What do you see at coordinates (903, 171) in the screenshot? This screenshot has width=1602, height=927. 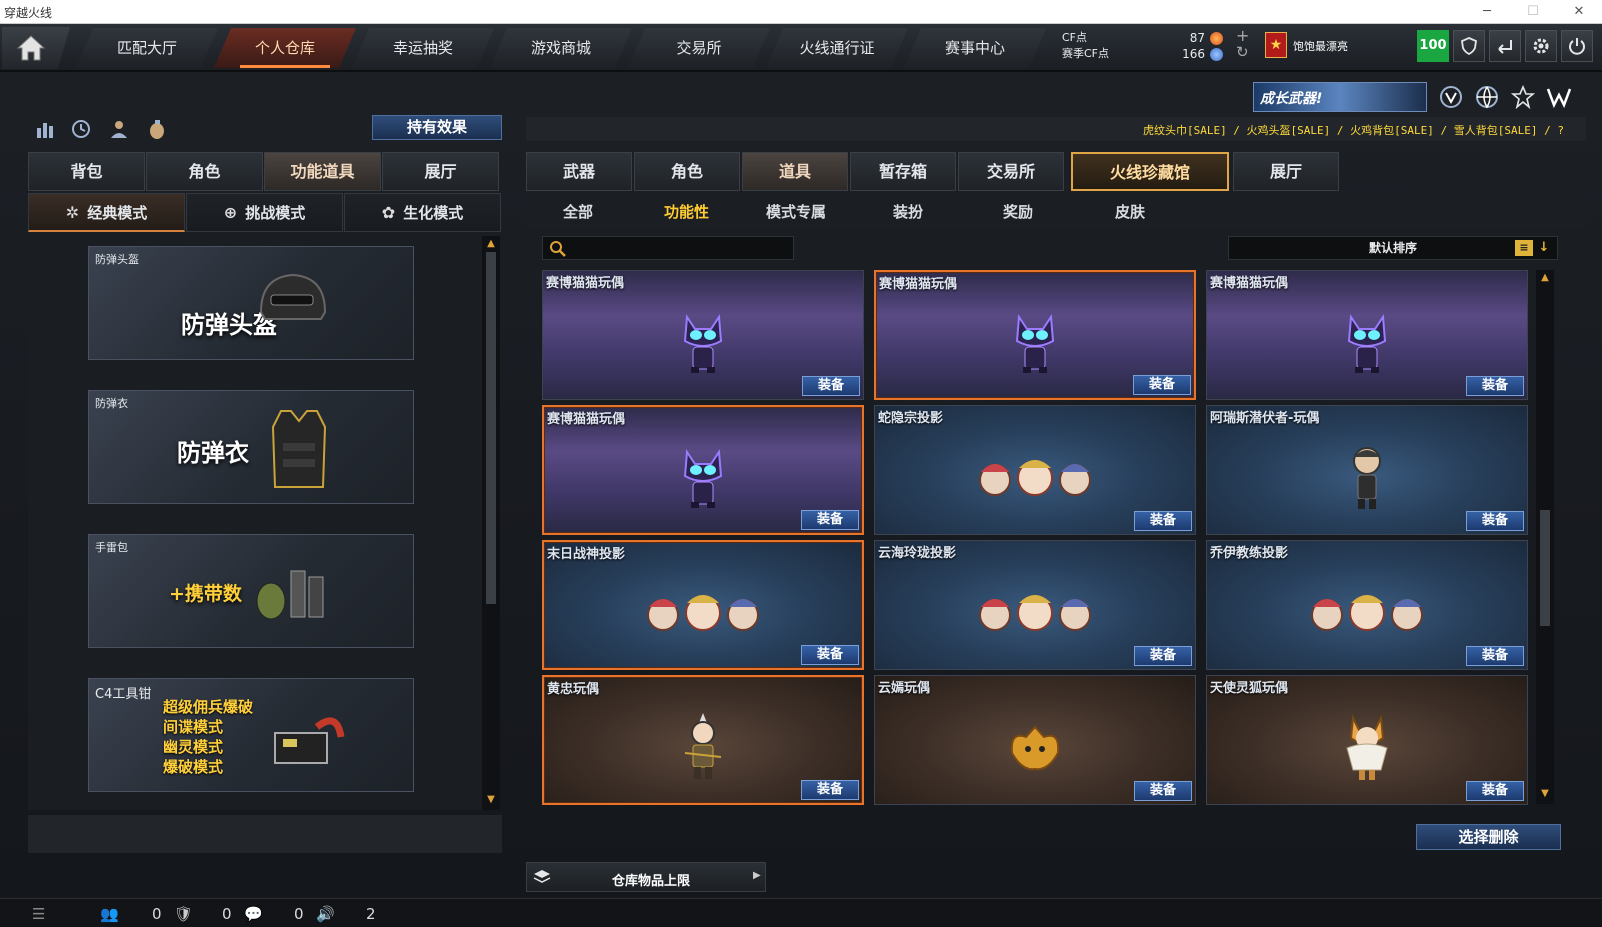 I see `right-tab: 暂存箱` at bounding box center [903, 171].